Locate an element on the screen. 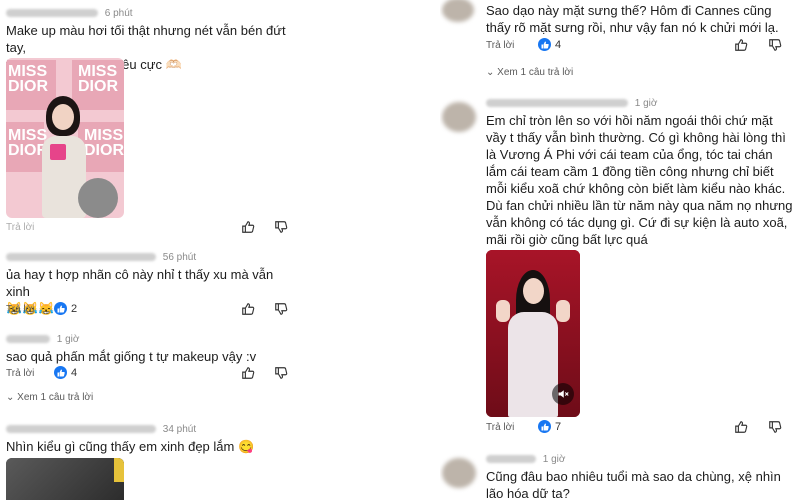  photo-pink-card is located at coordinates (58, 152).